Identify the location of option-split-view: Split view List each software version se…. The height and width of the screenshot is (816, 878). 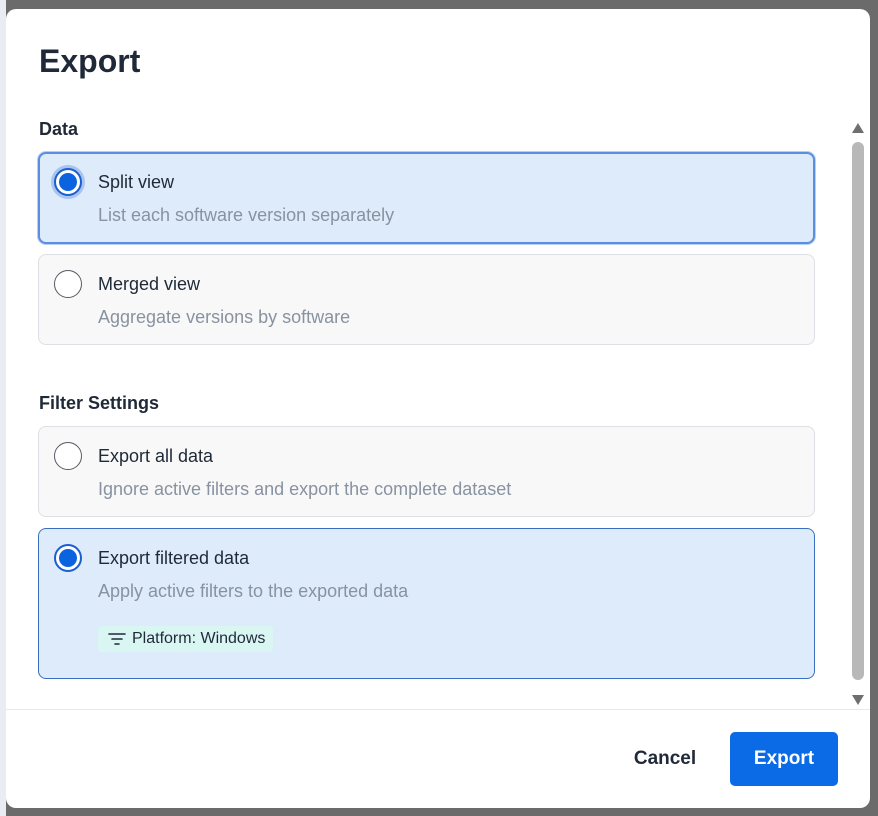
(426, 198).